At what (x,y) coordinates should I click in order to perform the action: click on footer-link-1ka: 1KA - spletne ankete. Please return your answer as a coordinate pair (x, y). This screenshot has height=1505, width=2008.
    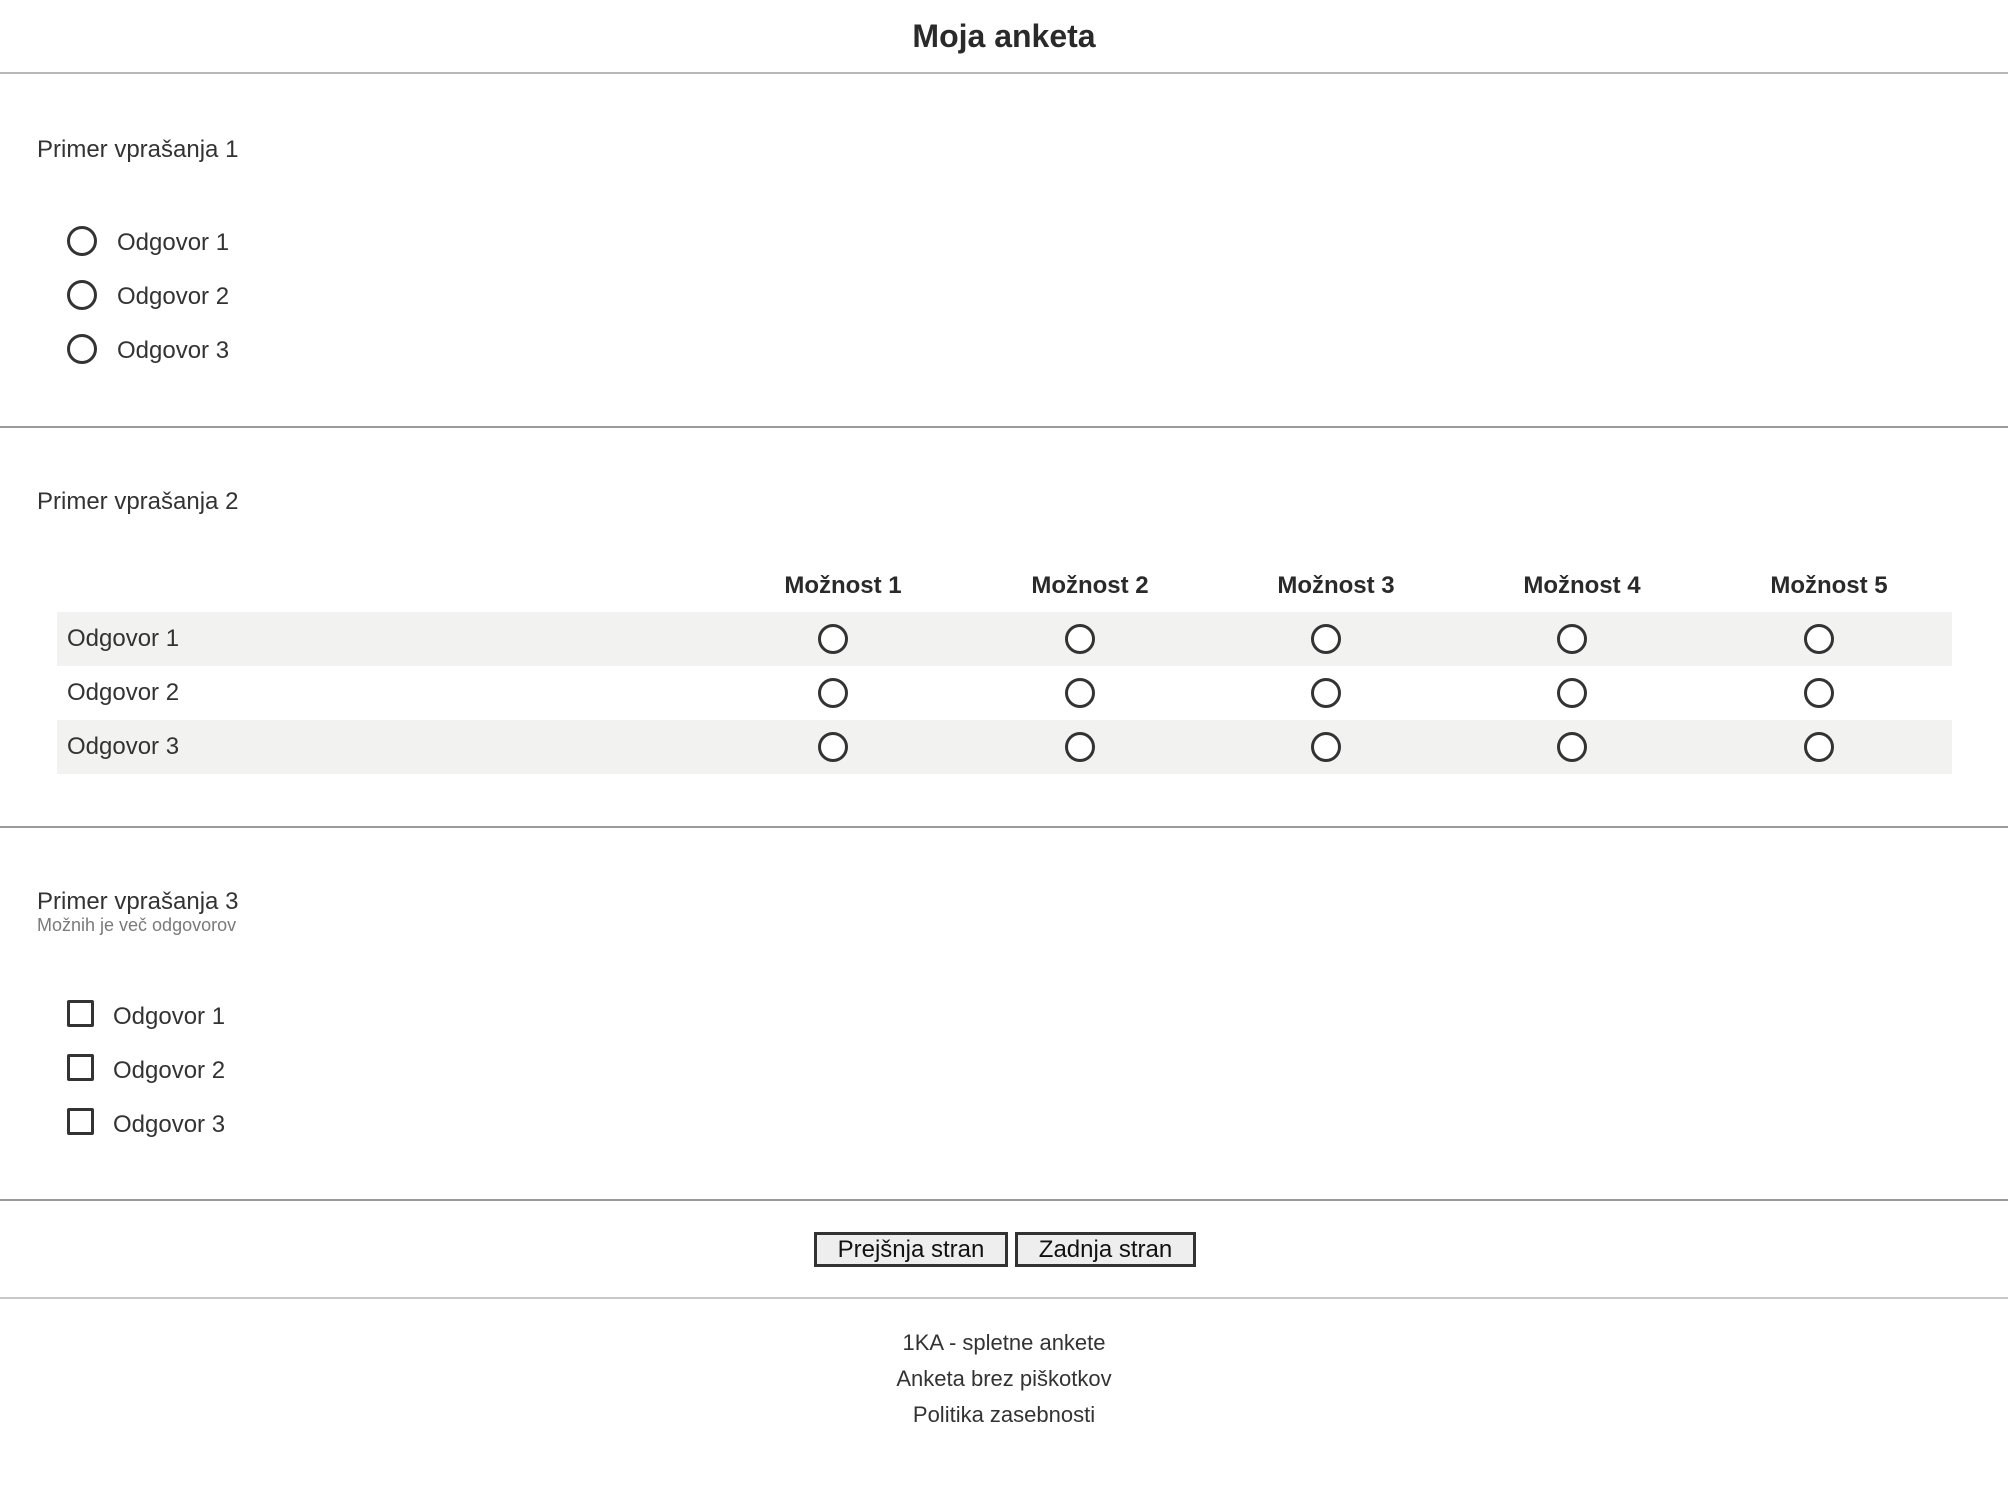
    Looking at the image, I should click on (1004, 1343).